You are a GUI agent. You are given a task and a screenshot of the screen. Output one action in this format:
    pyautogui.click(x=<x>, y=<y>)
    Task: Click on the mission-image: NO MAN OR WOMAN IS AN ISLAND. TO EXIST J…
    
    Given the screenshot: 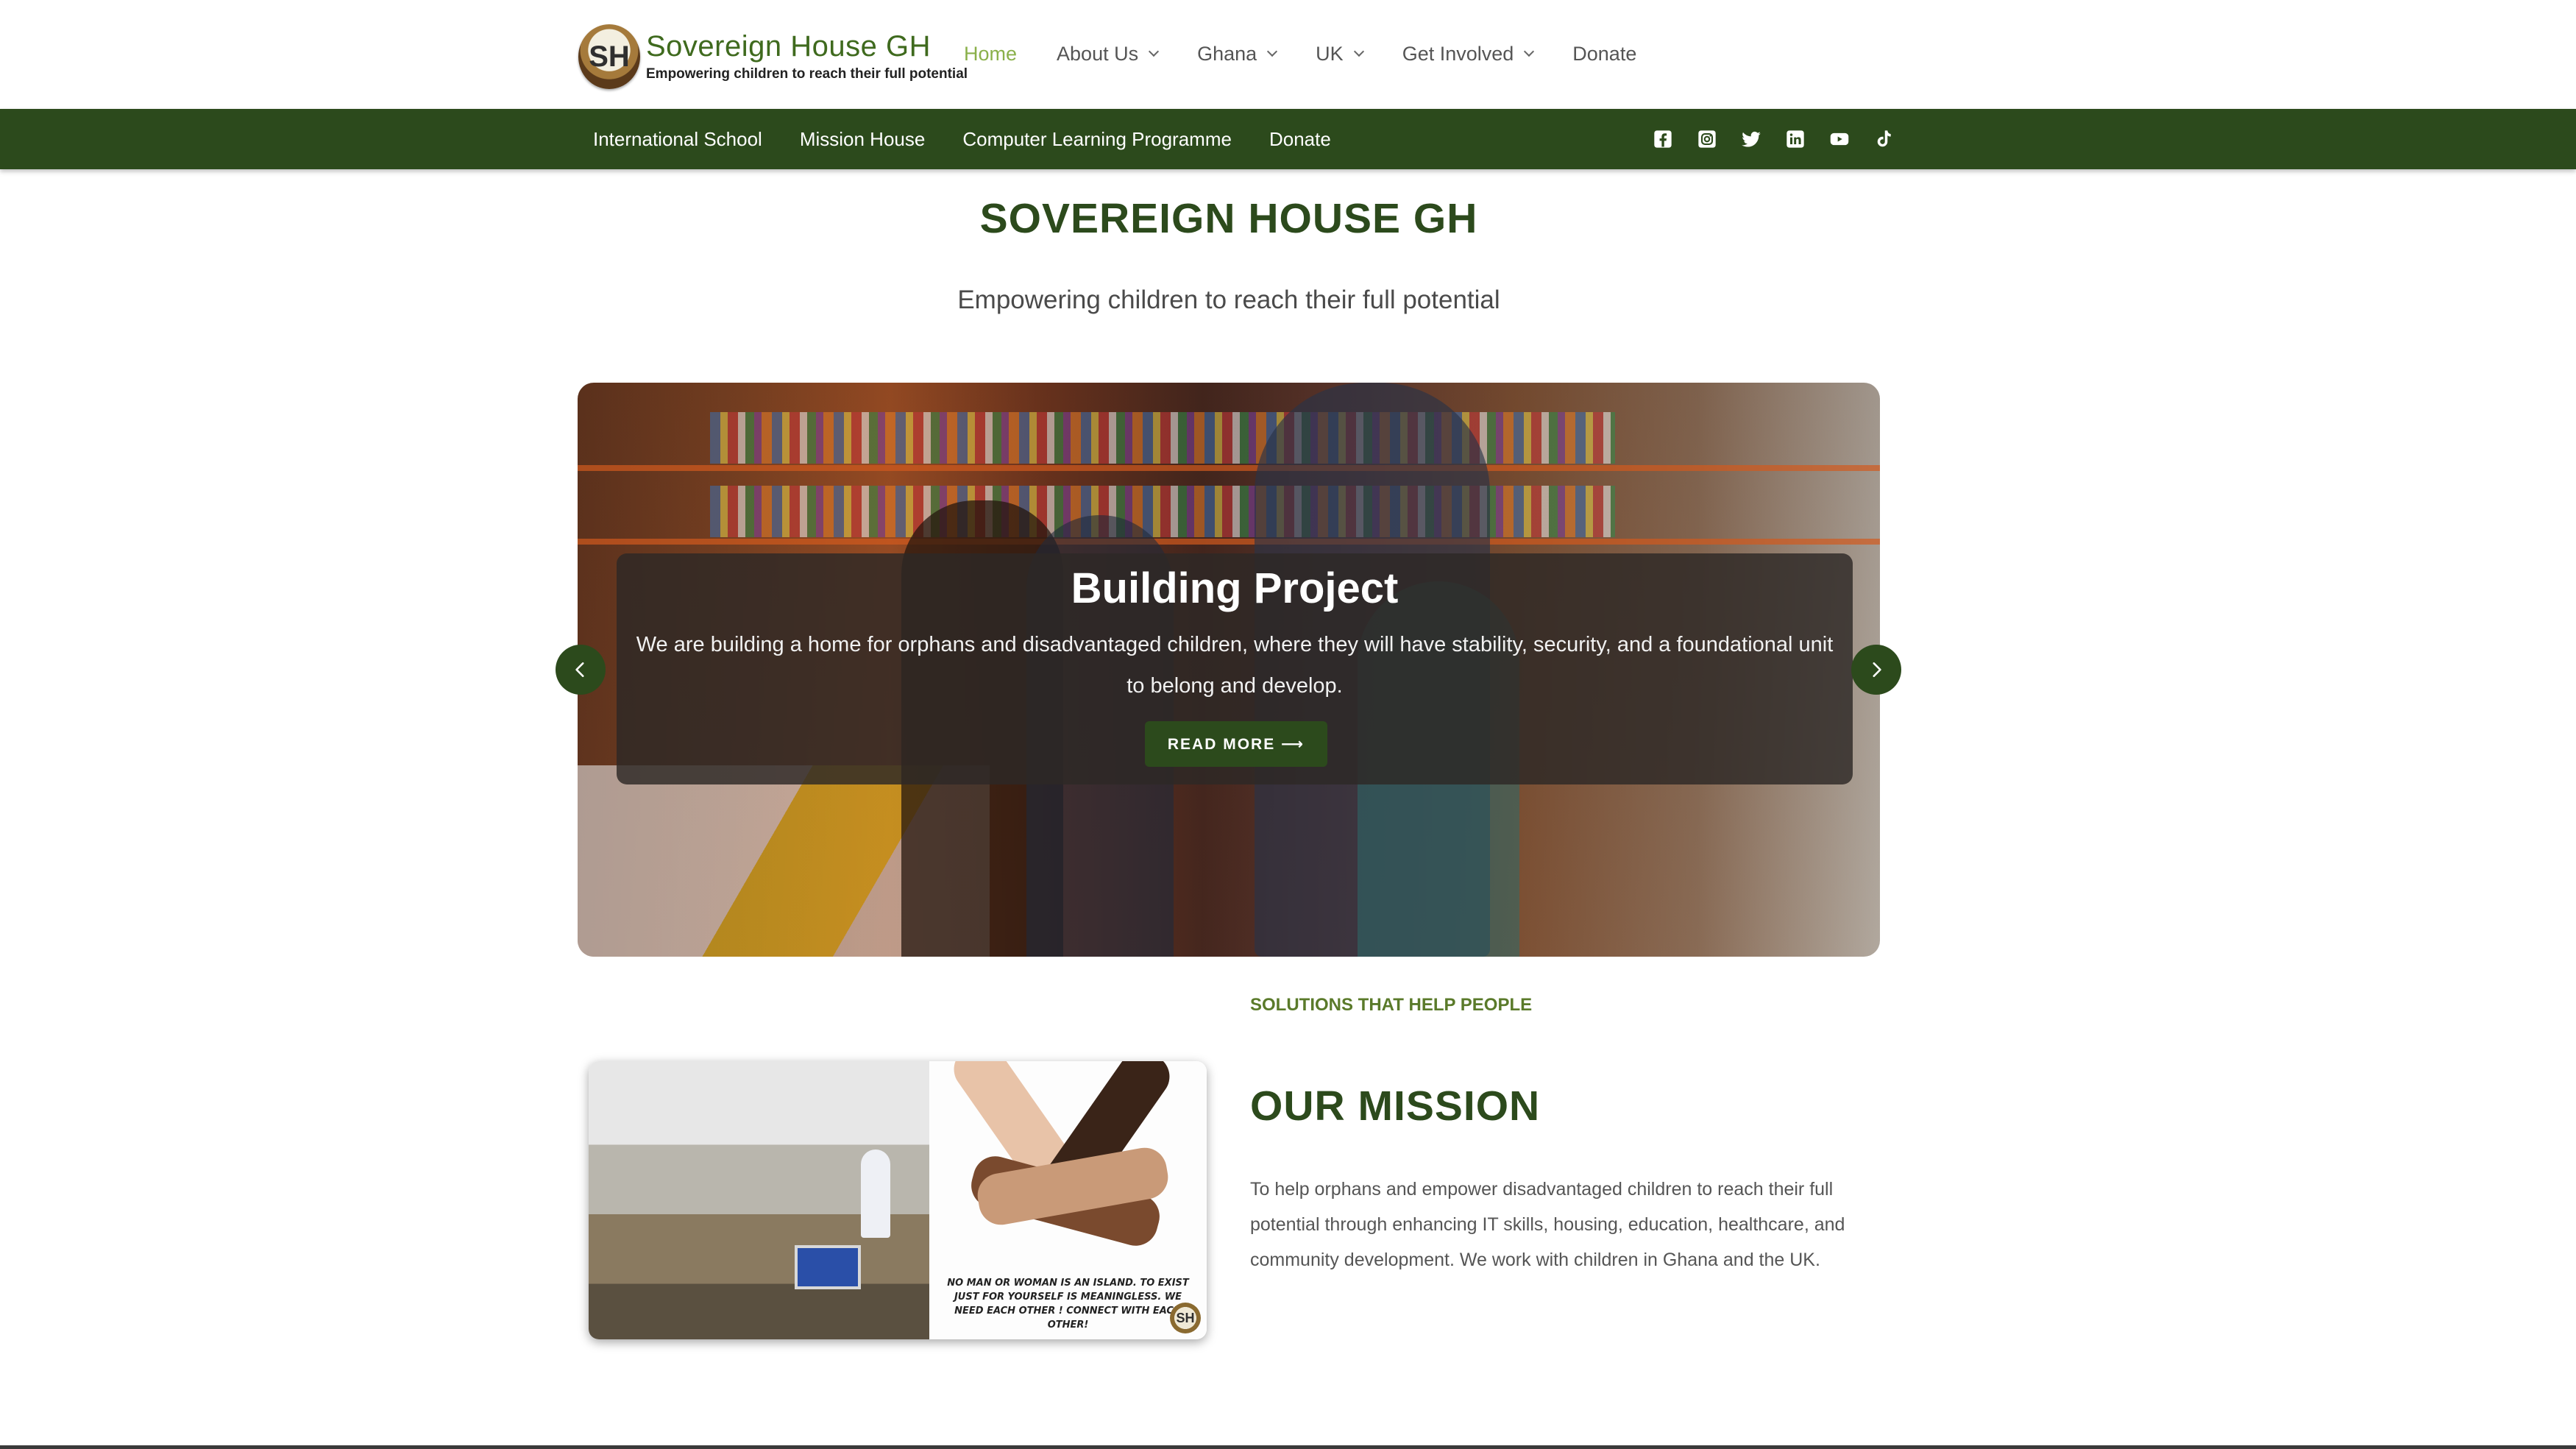 What is the action you would take?
    pyautogui.click(x=898, y=1200)
    